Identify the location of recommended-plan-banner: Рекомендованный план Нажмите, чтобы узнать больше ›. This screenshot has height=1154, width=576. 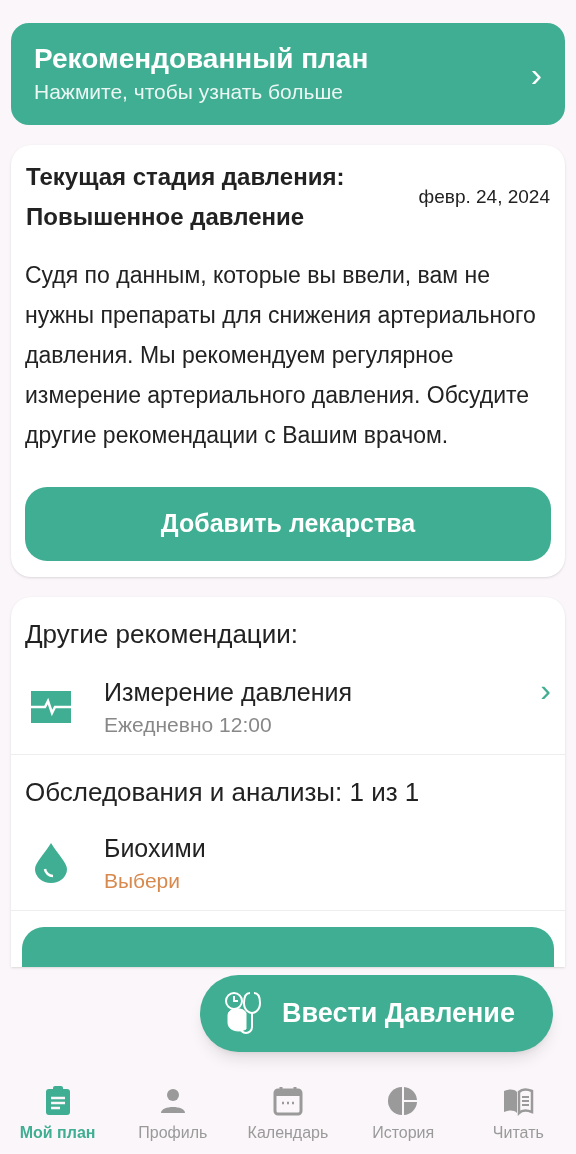
(288, 74).